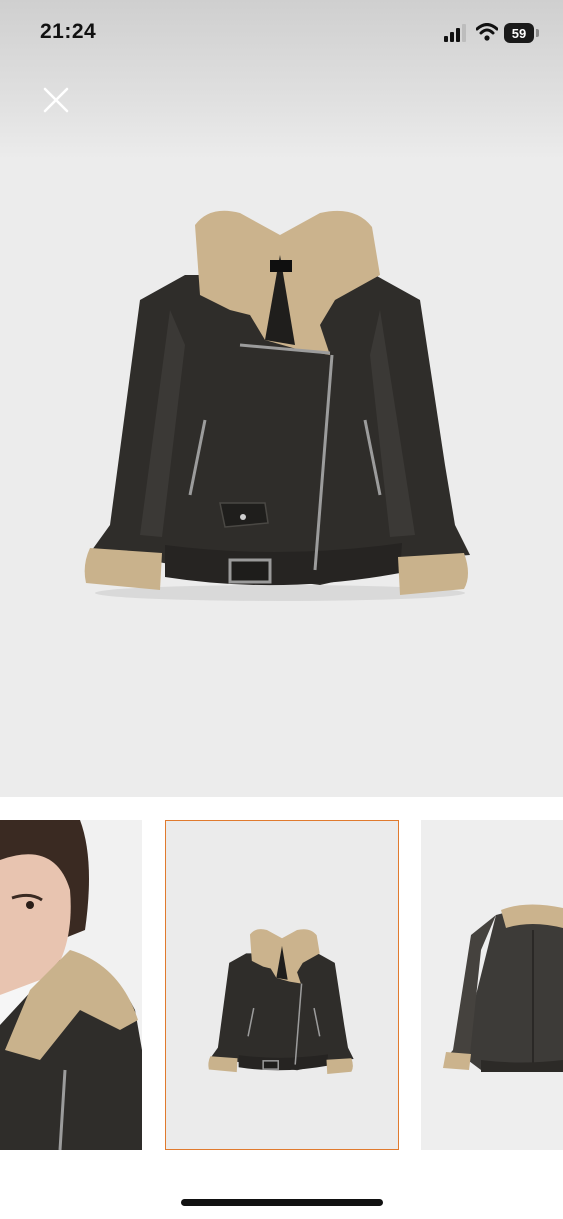 The image size is (563, 1219). I want to click on close-icon, so click(56, 100).